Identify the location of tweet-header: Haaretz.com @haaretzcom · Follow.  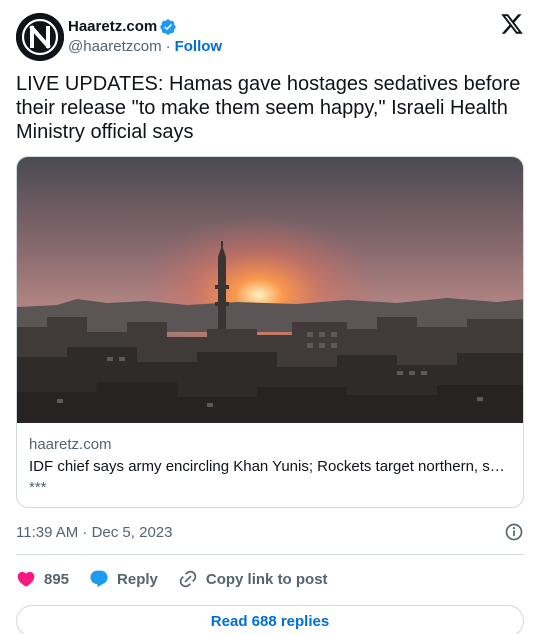
(270, 37).